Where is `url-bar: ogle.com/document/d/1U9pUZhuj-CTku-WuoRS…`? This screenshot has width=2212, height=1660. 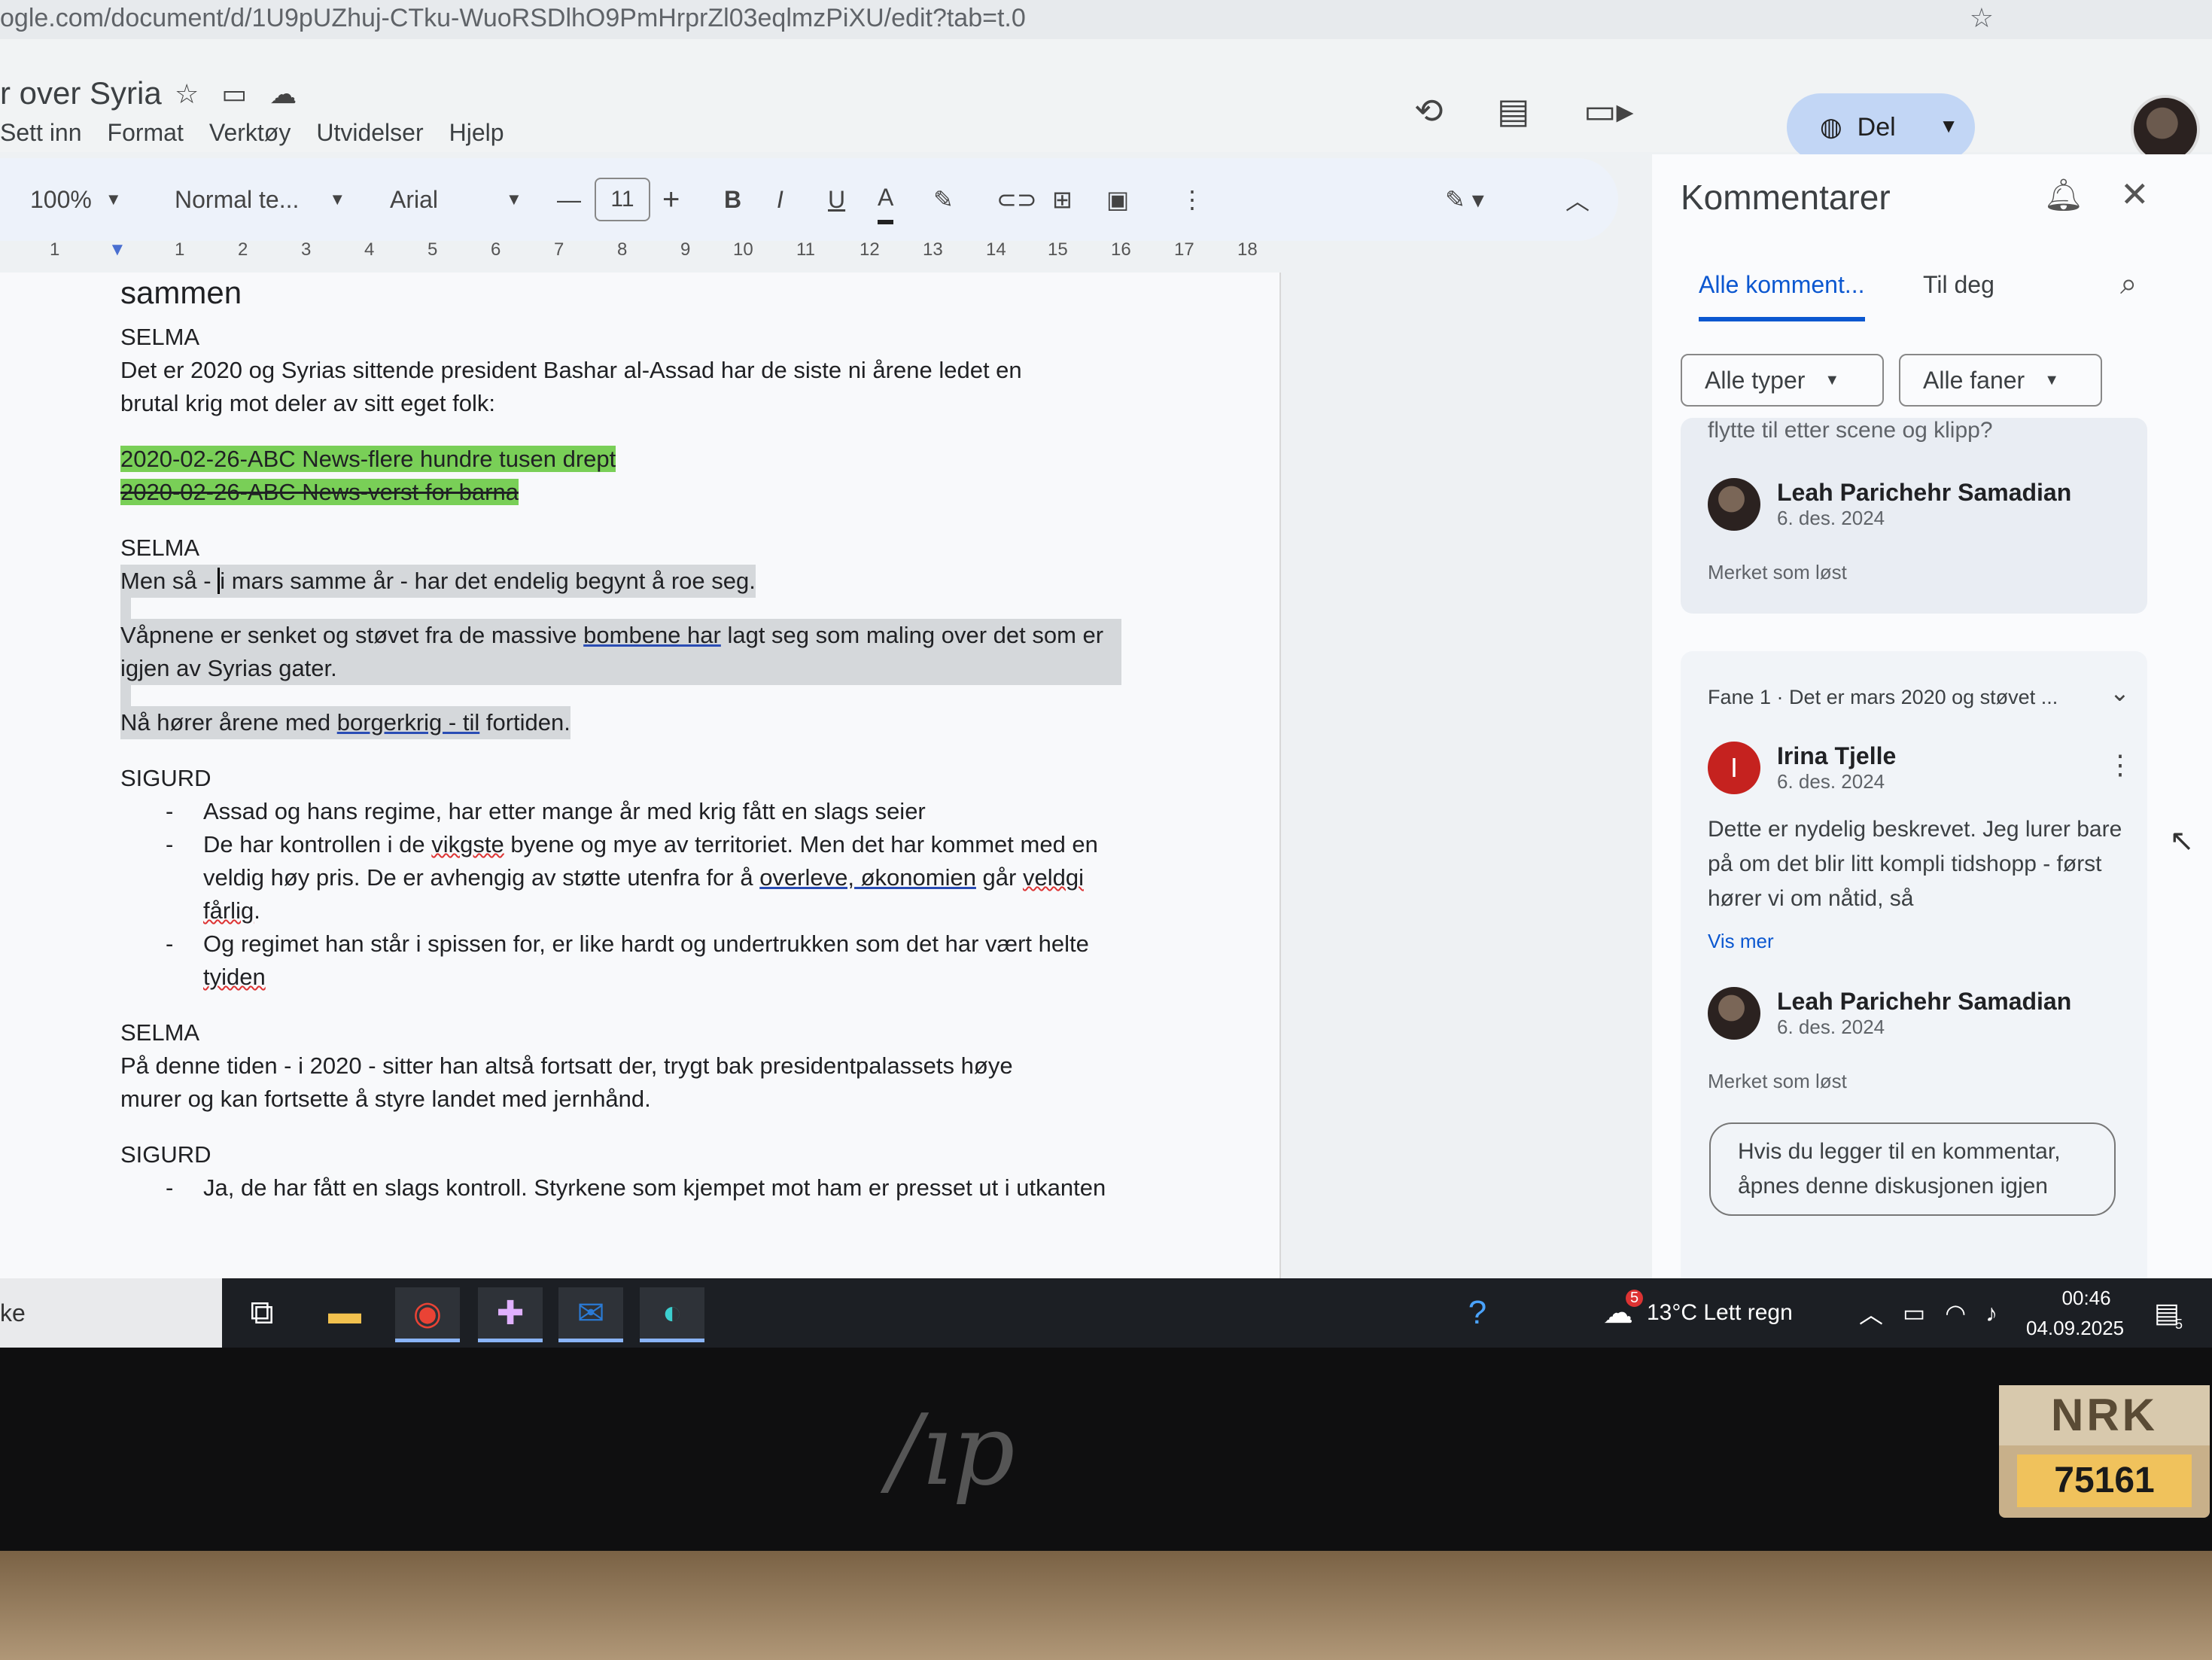 url-bar: ogle.com/document/d/1U9pUZhuj-CTku-WuoRS… is located at coordinates (1106, 20).